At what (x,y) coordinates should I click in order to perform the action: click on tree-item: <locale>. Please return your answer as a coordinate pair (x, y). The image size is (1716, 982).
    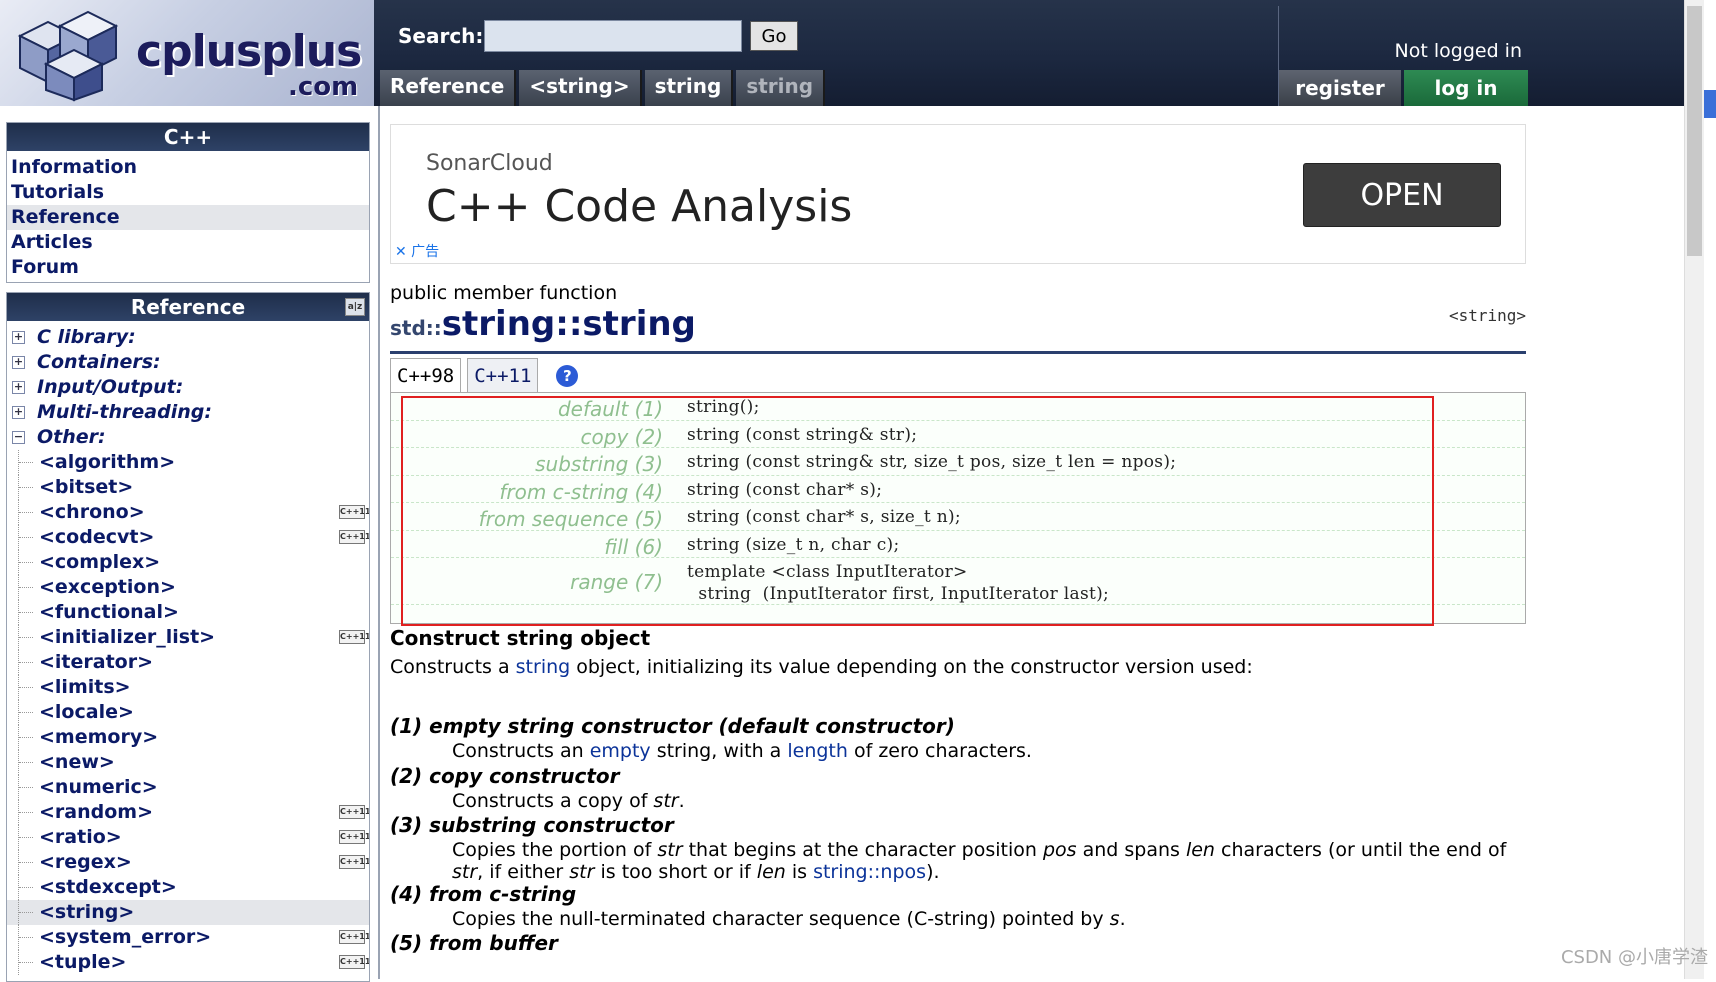
    Looking at the image, I should click on (188, 712).